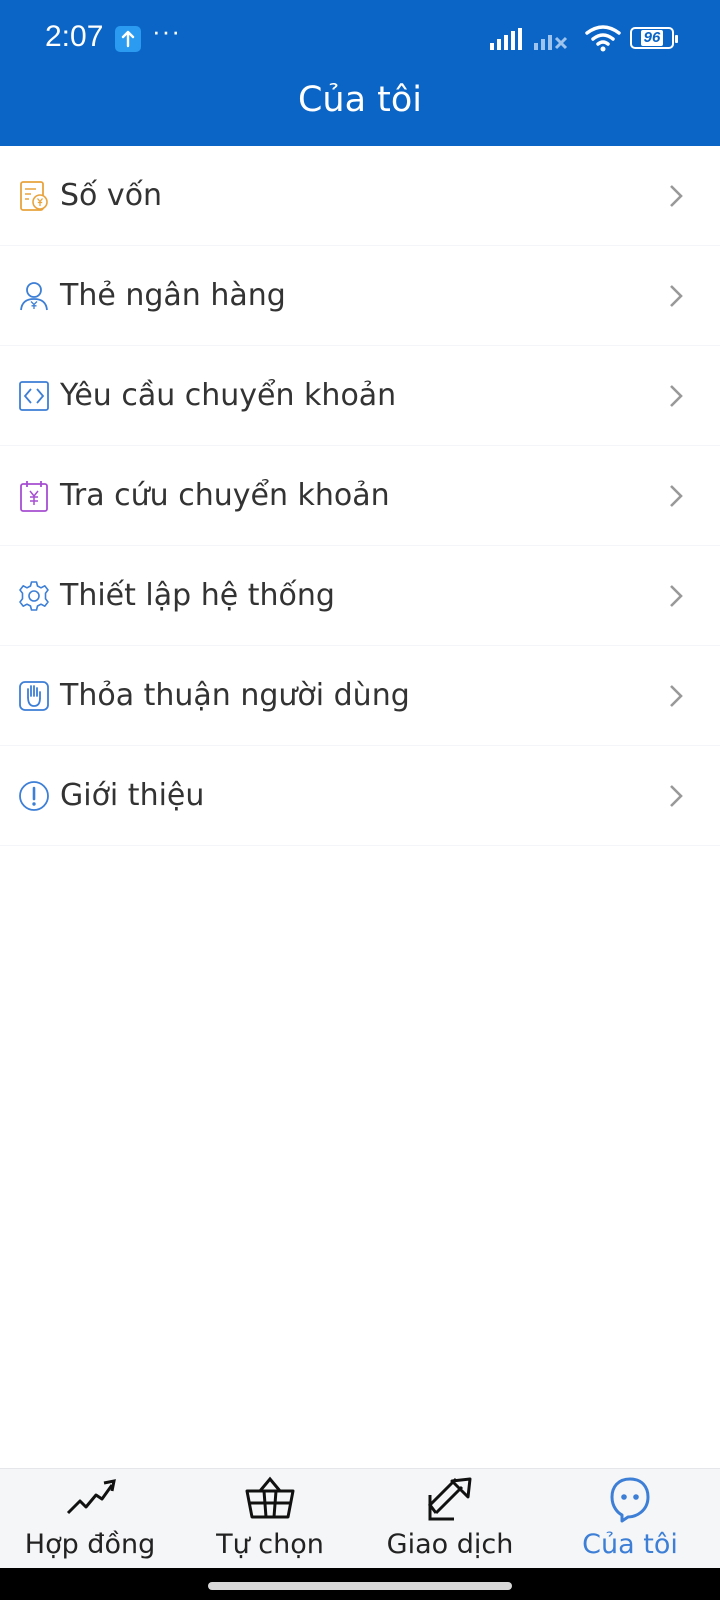  I want to click on more-notifications-icon: ···, so click(166, 31).